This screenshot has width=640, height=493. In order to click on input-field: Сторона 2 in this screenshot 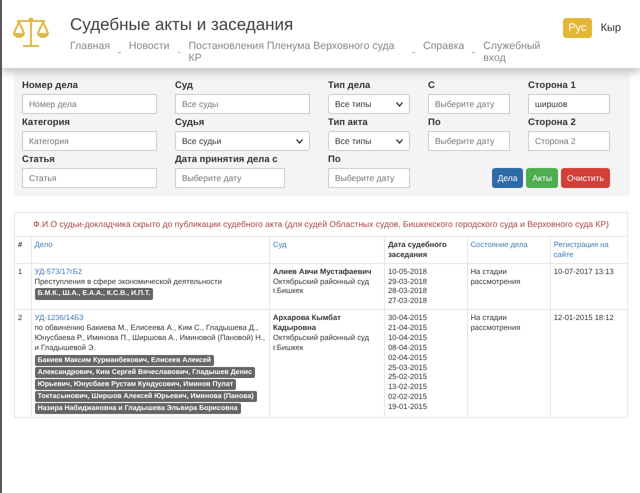, I will do `click(569, 141)`.